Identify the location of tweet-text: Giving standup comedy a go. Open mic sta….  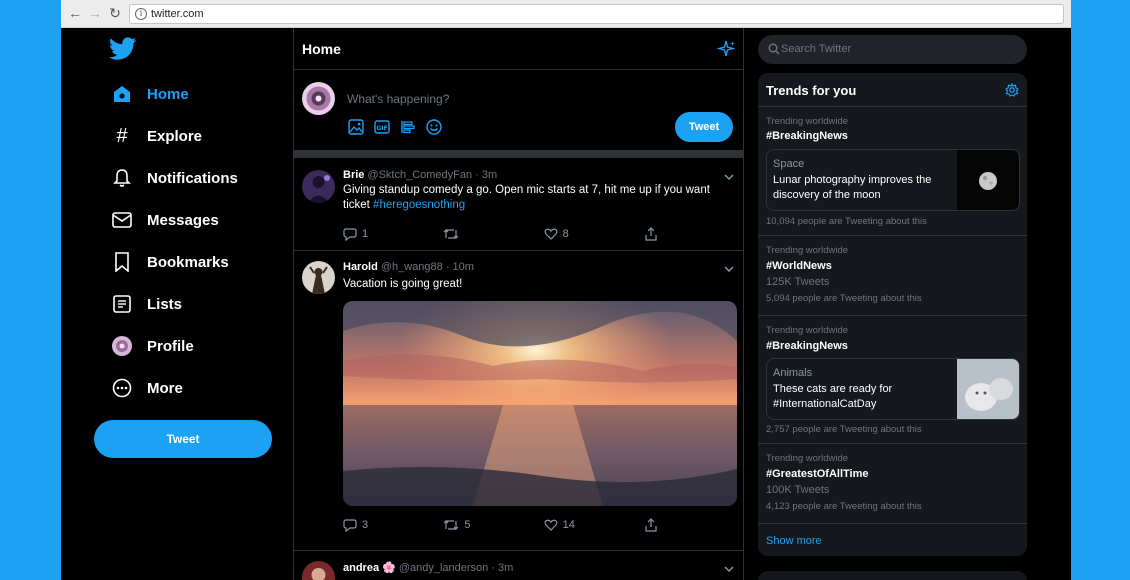
(526, 197).